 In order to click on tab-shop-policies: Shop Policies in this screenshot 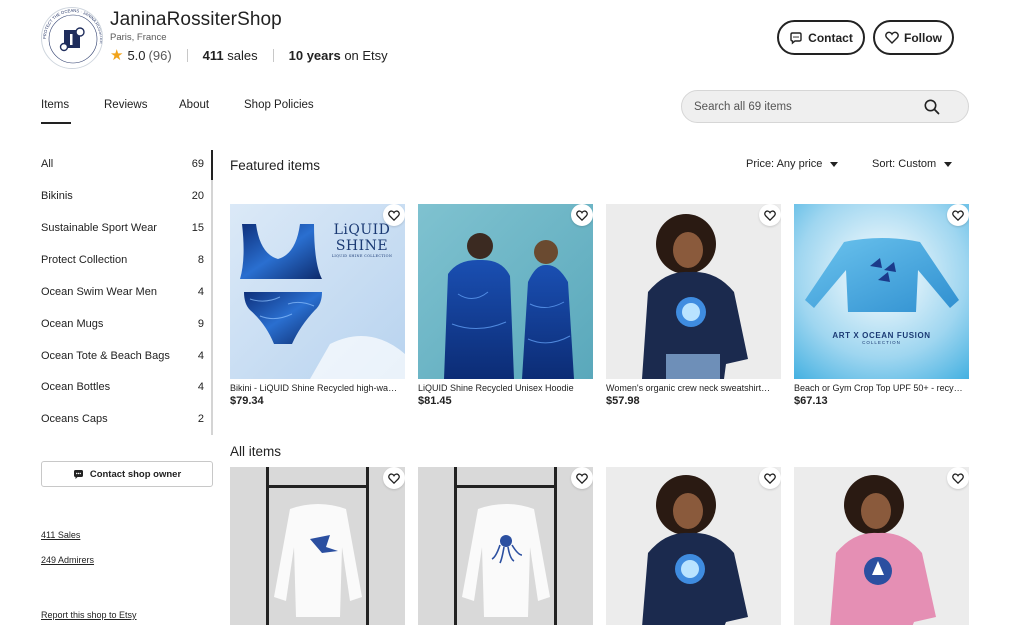, I will do `click(279, 105)`.